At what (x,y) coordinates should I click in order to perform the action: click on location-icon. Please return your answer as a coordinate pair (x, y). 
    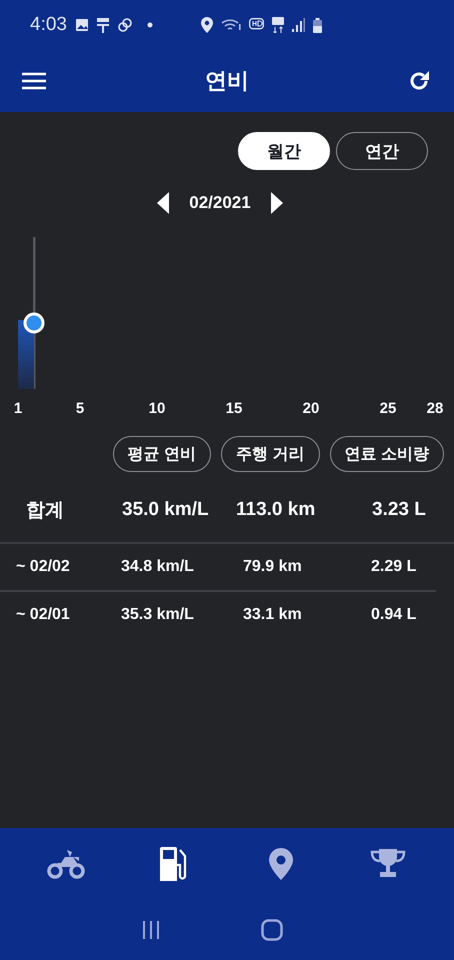
    Looking at the image, I should click on (206, 25).